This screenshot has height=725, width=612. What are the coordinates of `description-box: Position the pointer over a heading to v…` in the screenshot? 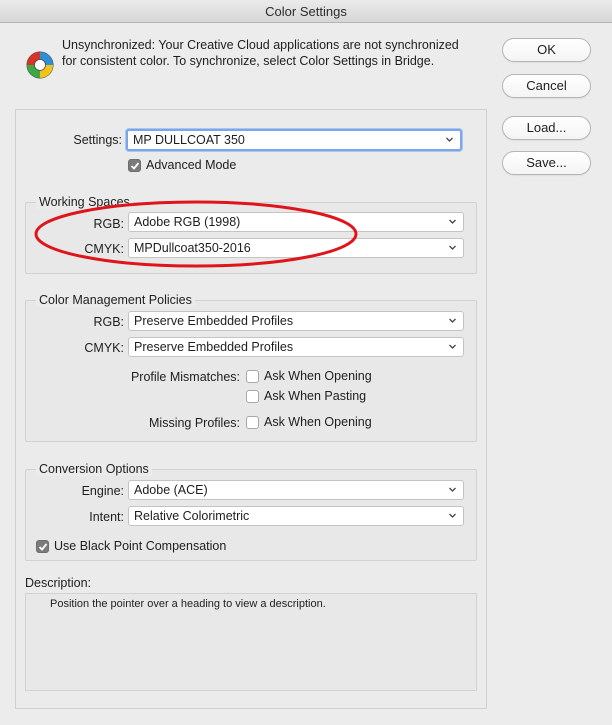 It's located at (251, 642).